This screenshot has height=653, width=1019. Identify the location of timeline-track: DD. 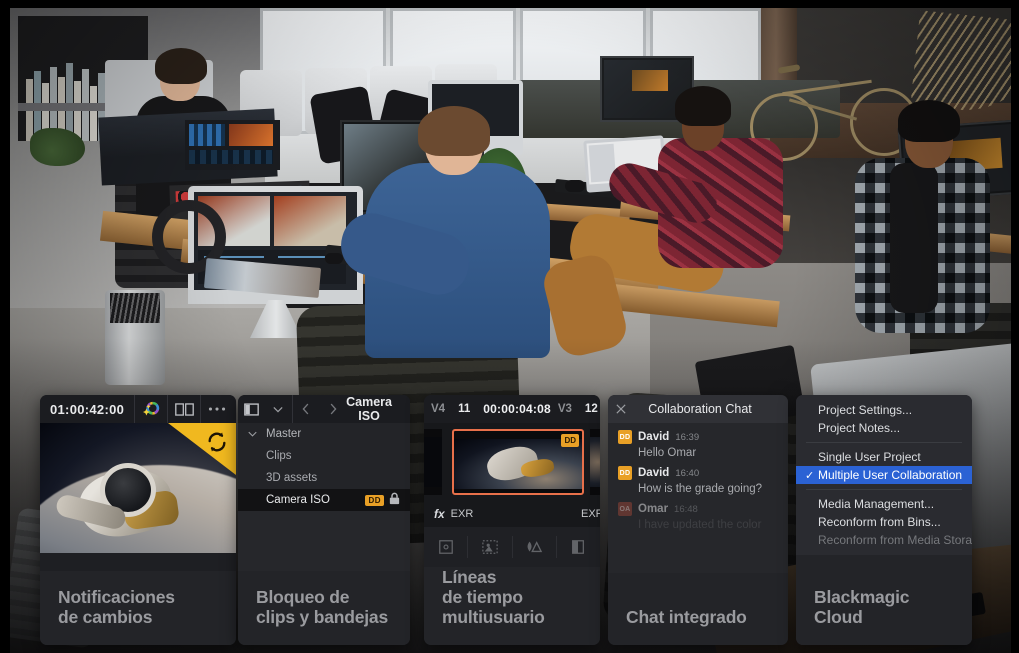
(512, 462).